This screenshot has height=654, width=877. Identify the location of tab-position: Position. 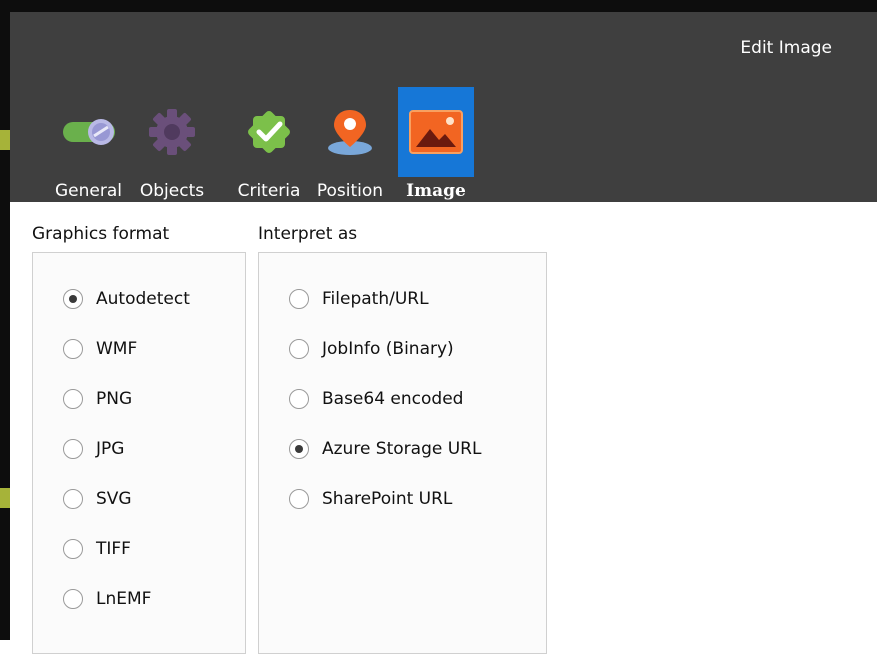
(350, 144).